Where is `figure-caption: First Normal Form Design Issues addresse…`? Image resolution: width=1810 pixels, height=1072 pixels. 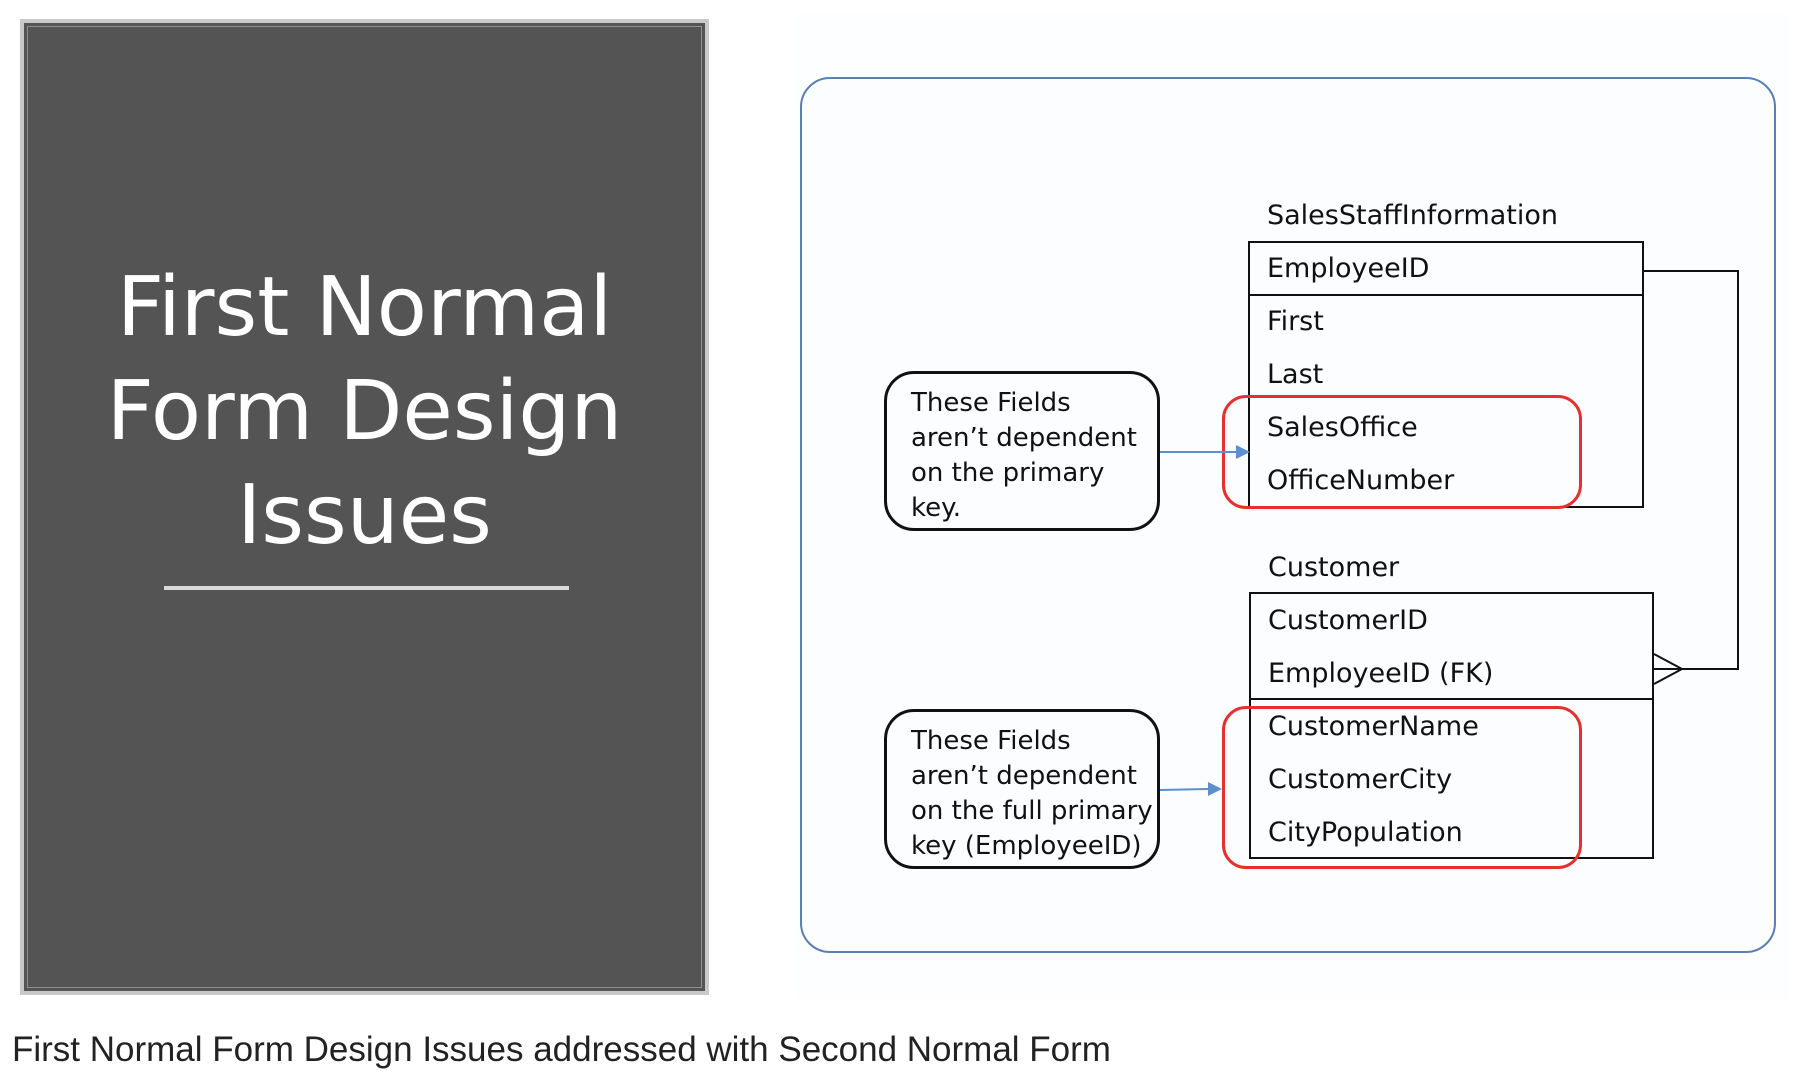
figure-caption: First Normal Form Design Issues addresse… is located at coordinates (561, 1049).